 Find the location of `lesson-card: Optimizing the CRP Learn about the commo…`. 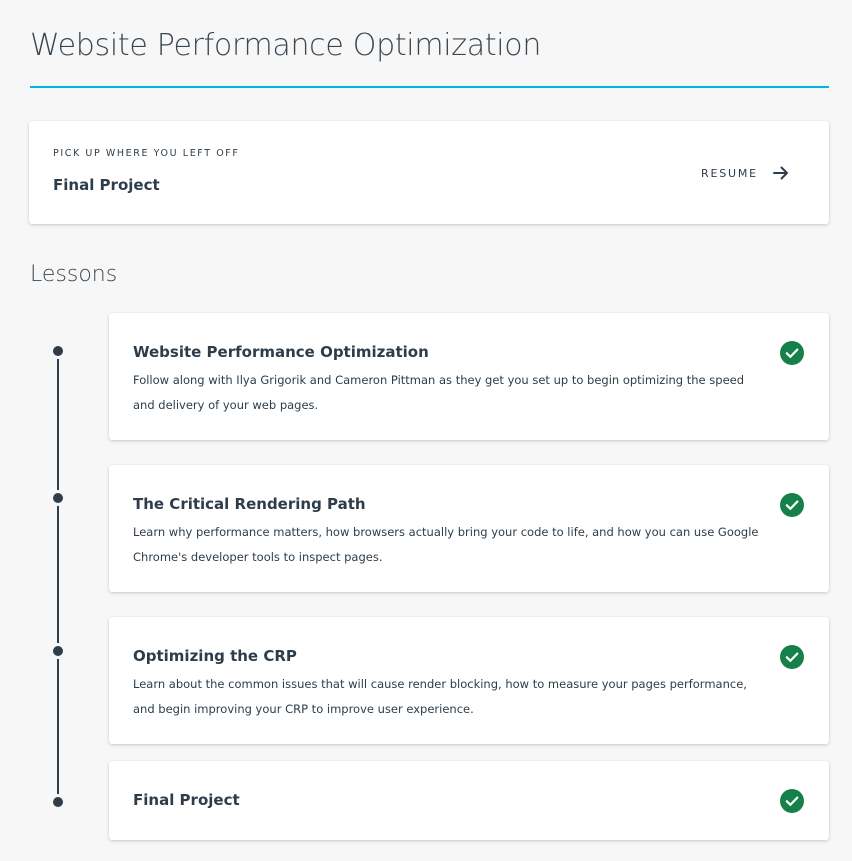

lesson-card: Optimizing the CRP Learn about the commo… is located at coordinates (469, 680).